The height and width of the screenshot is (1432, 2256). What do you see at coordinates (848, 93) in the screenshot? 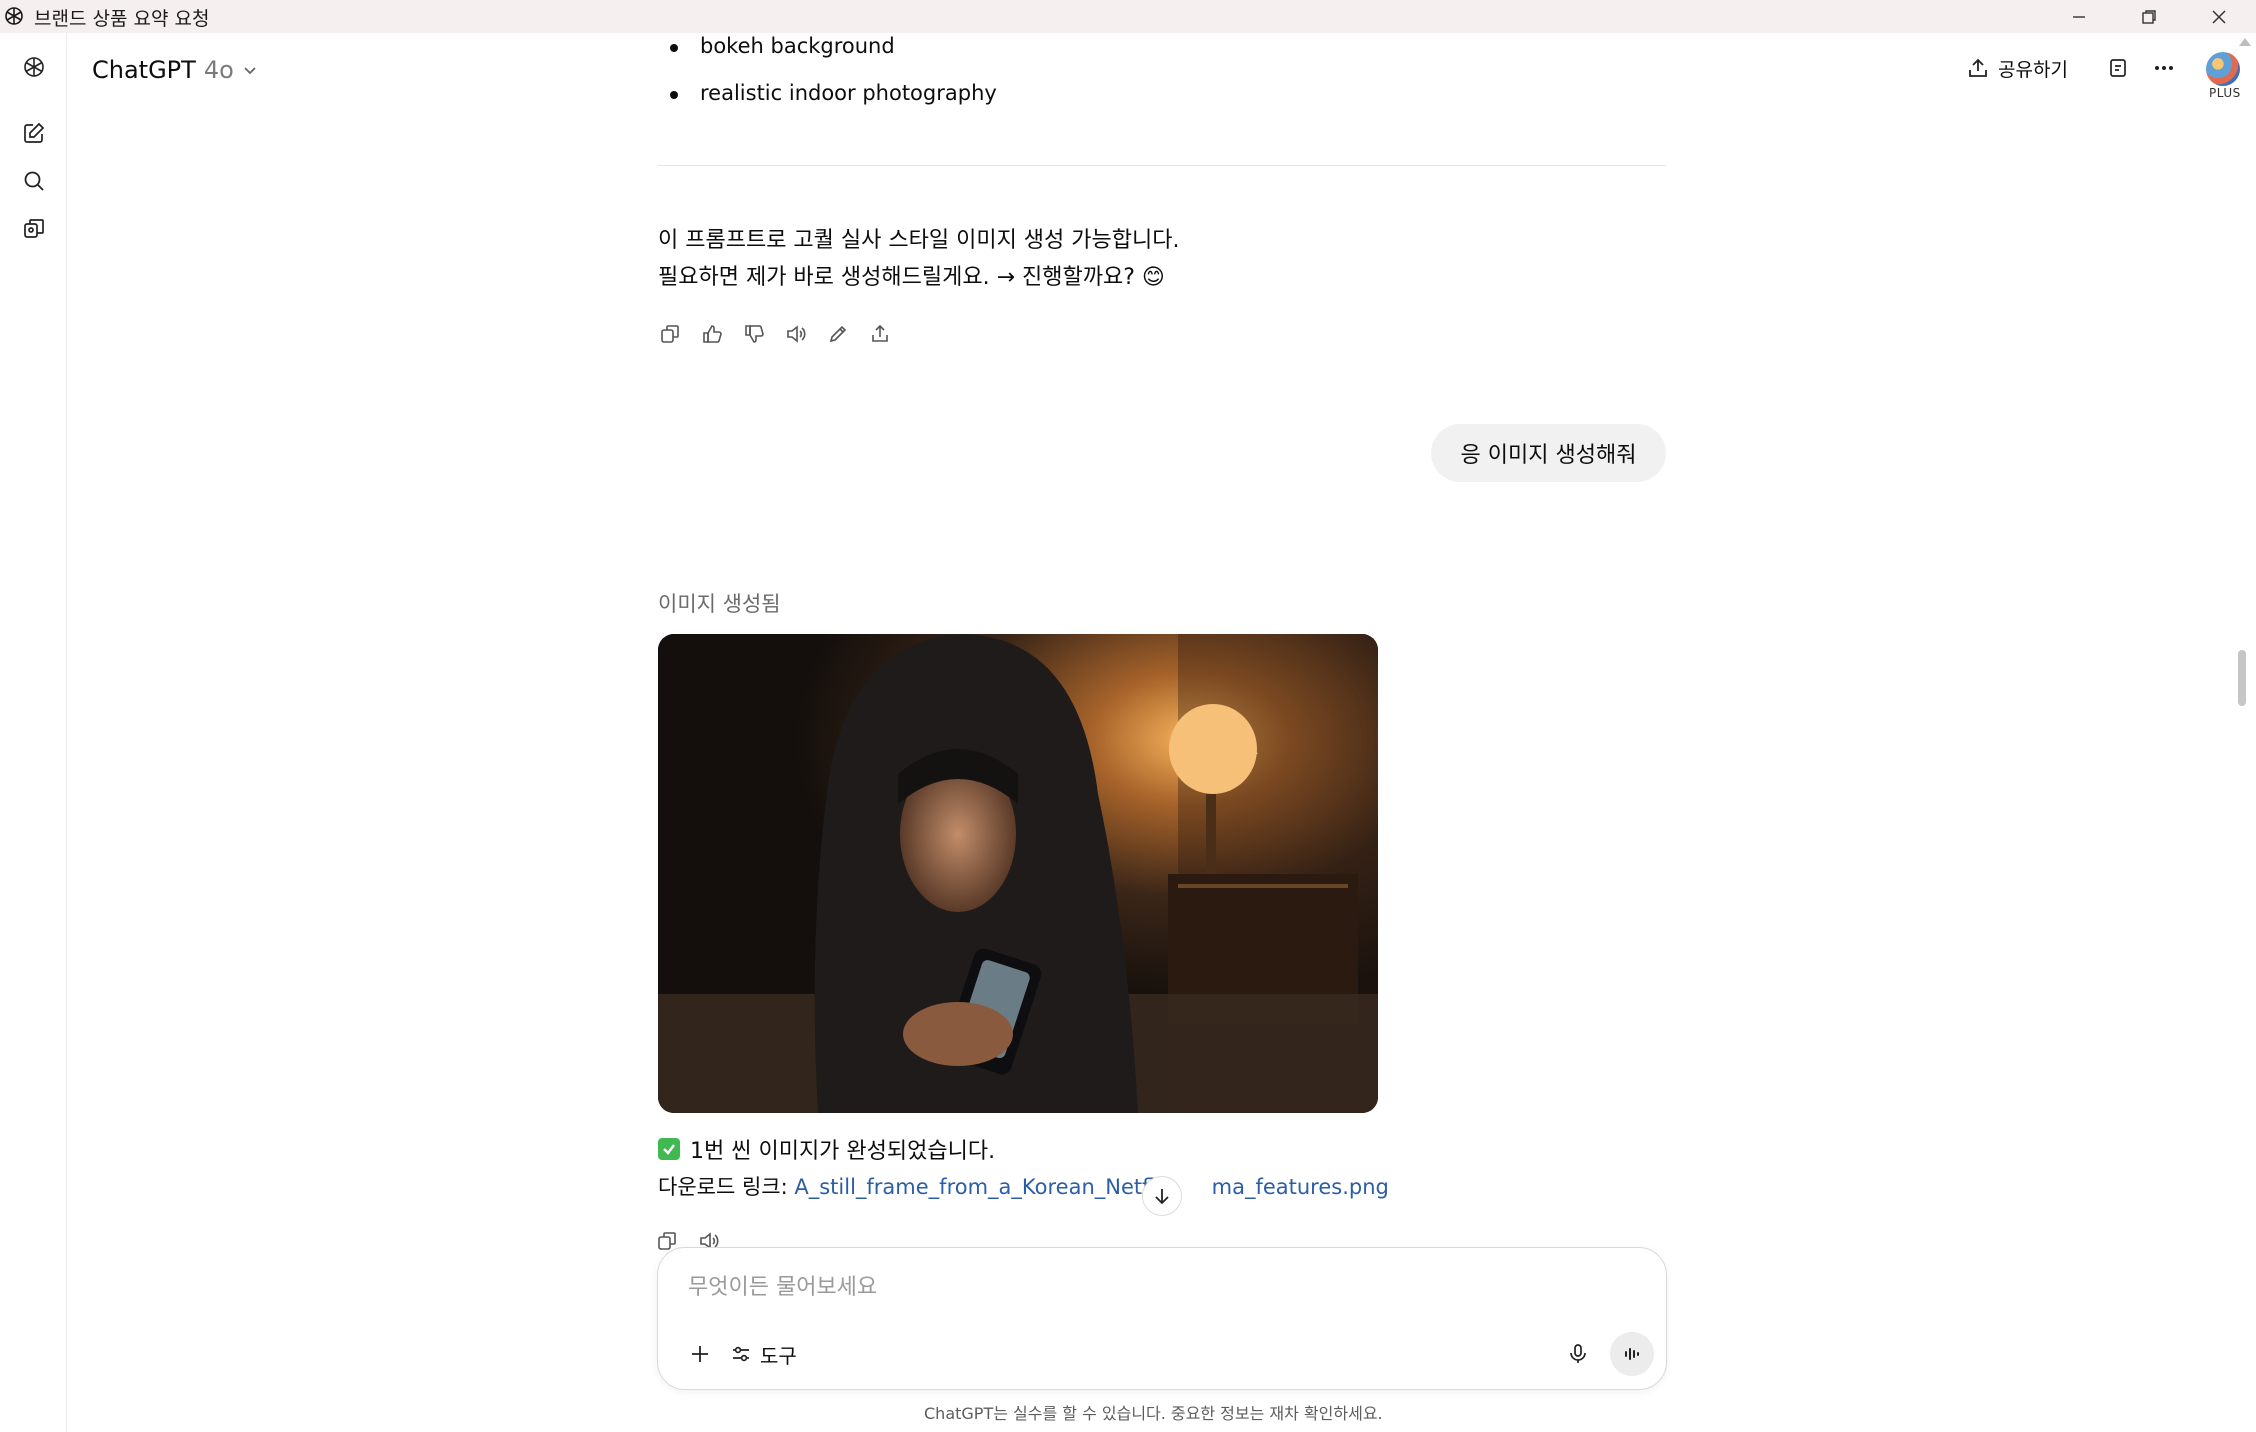
I see `list-item: realistic indoor photography` at bounding box center [848, 93].